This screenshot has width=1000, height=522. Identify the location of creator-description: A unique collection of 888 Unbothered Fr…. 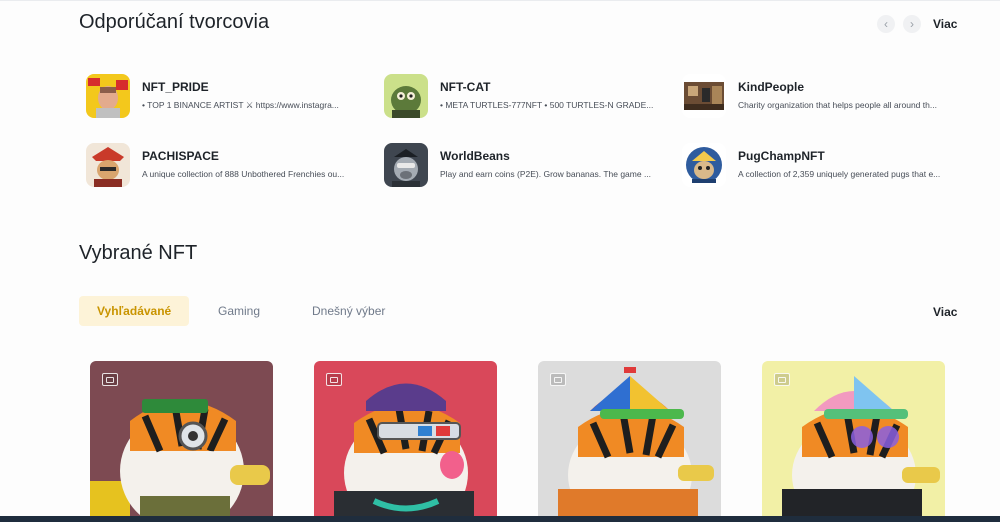
(243, 174).